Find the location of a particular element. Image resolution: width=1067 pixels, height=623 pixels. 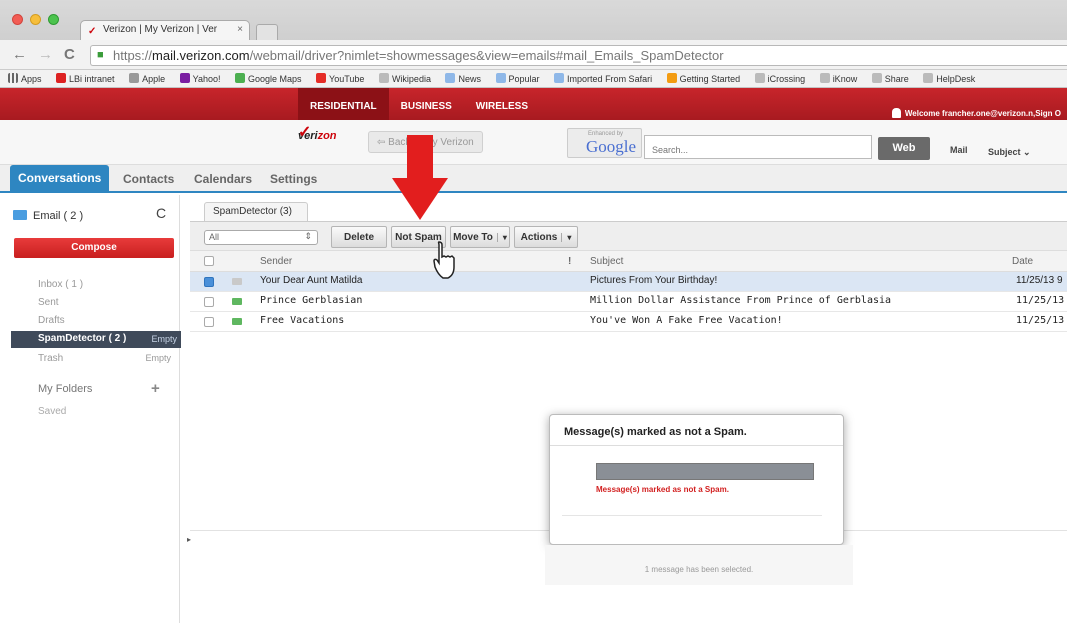

youtube-icon is located at coordinates (321, 78).